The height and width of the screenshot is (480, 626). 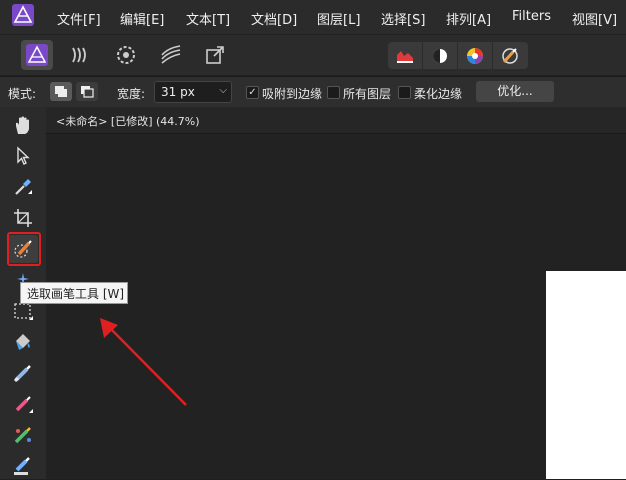 What do you see at coordinates (531, 16) in the screenshot?
I see `menu-filters: Filters` at bounding box center [531, 16].